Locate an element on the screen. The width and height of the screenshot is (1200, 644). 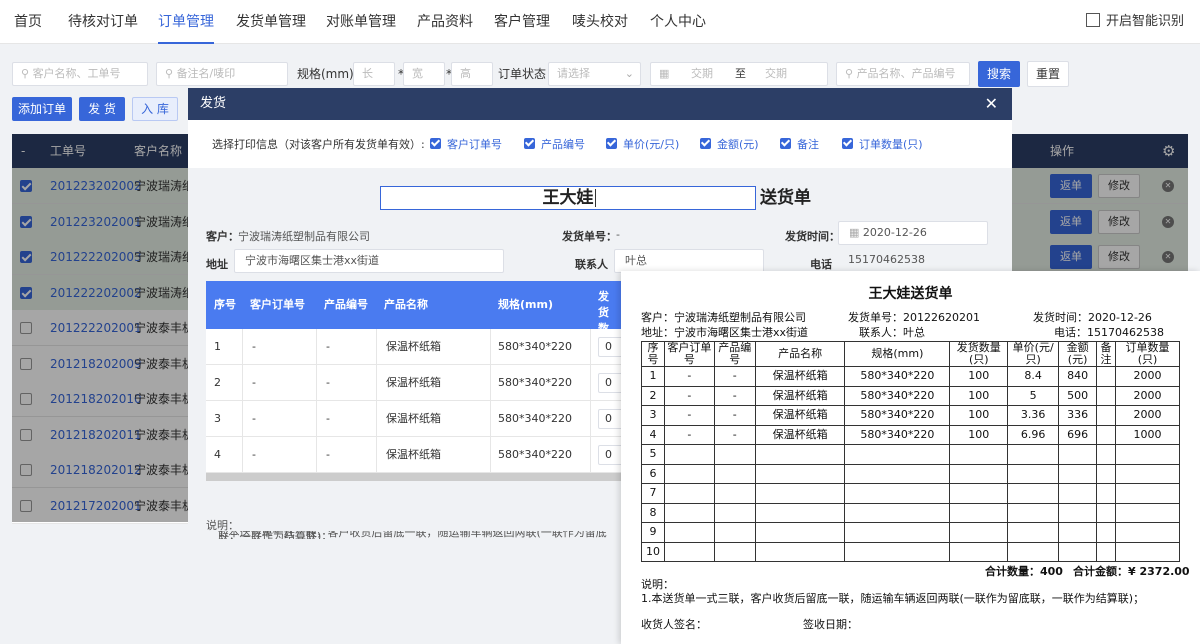
print-option-checkbox: 客户订单号 is located at coordinates (466, 144).